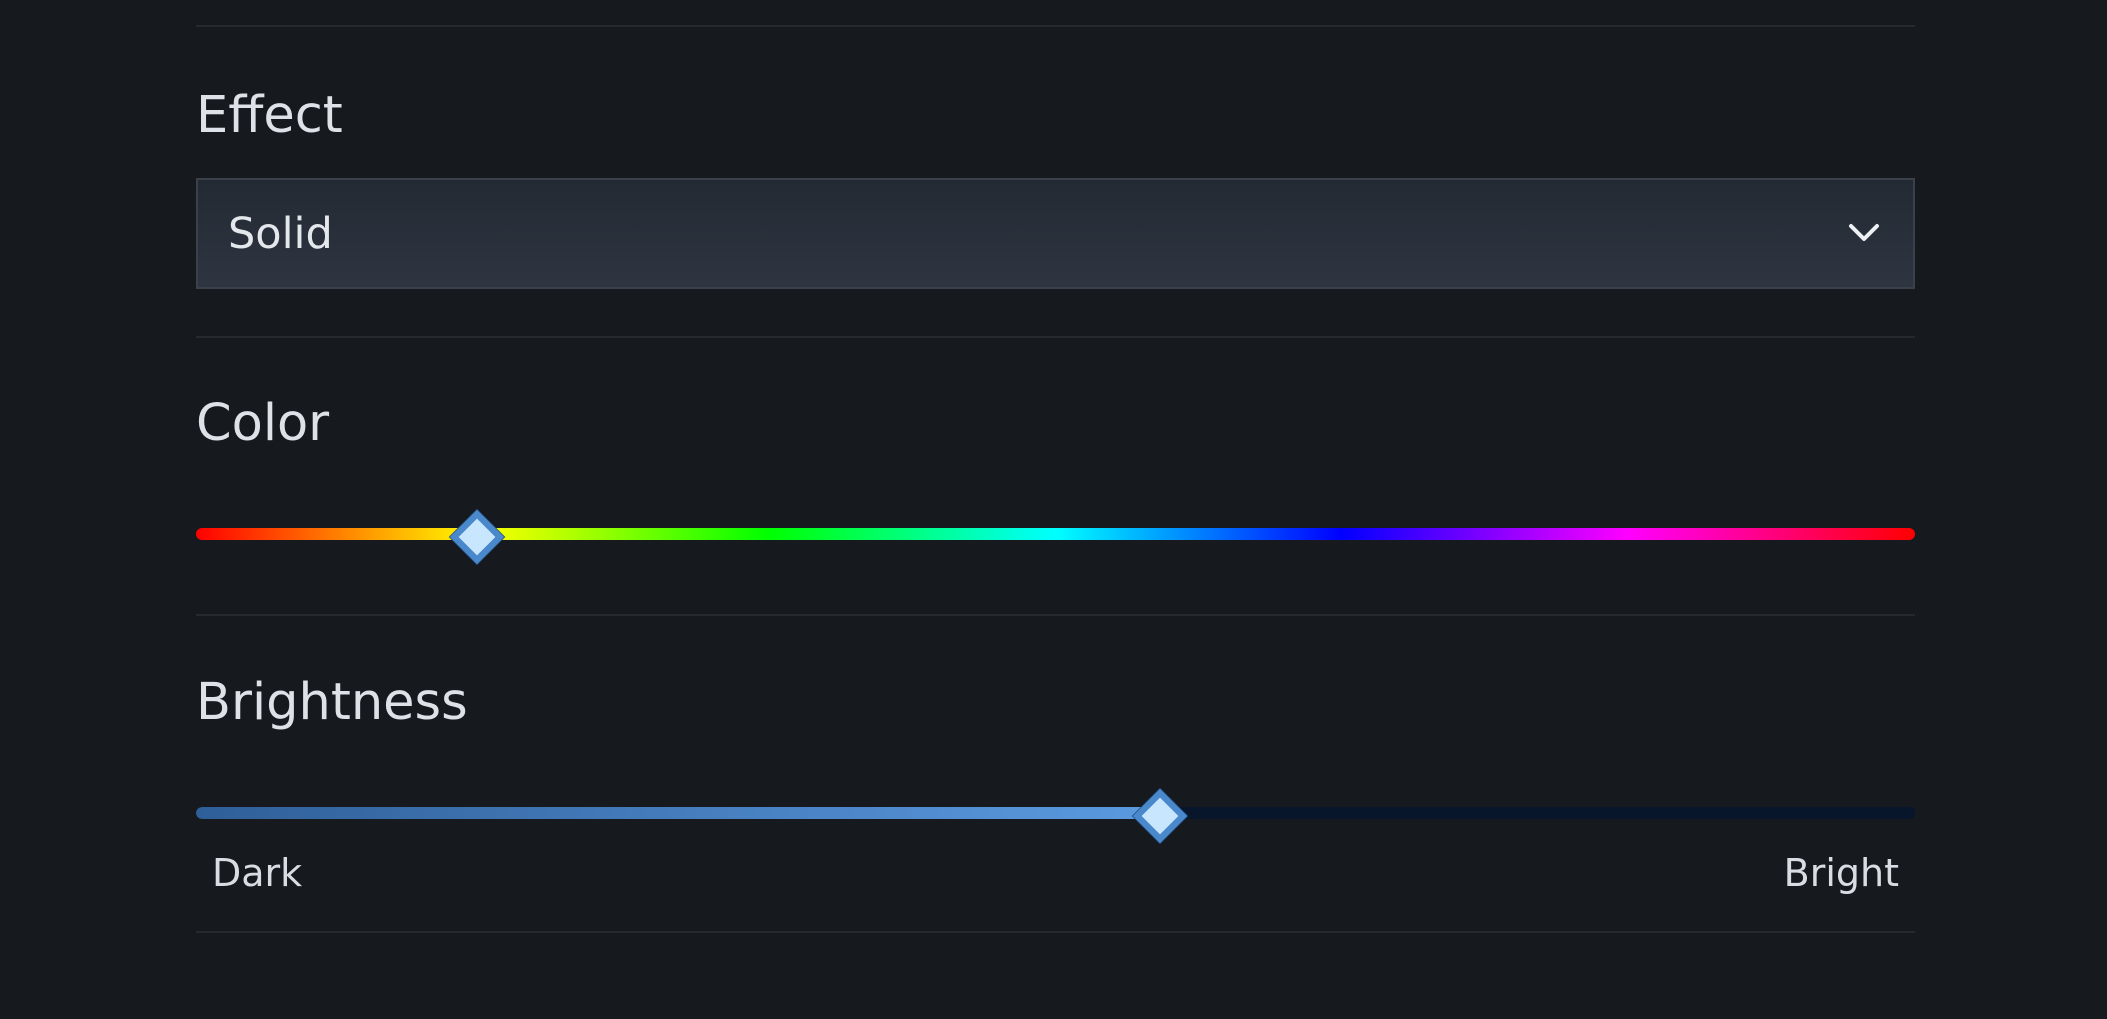  I want to click on top-divider, so click(1055, 26).